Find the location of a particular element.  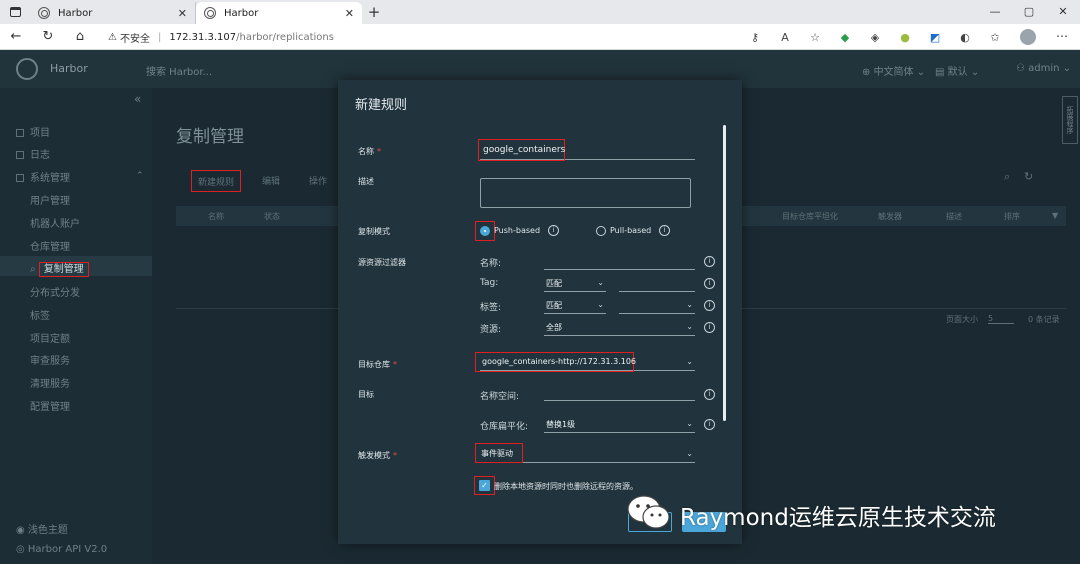

pull-based-radio is located at coordinates (601, 231).